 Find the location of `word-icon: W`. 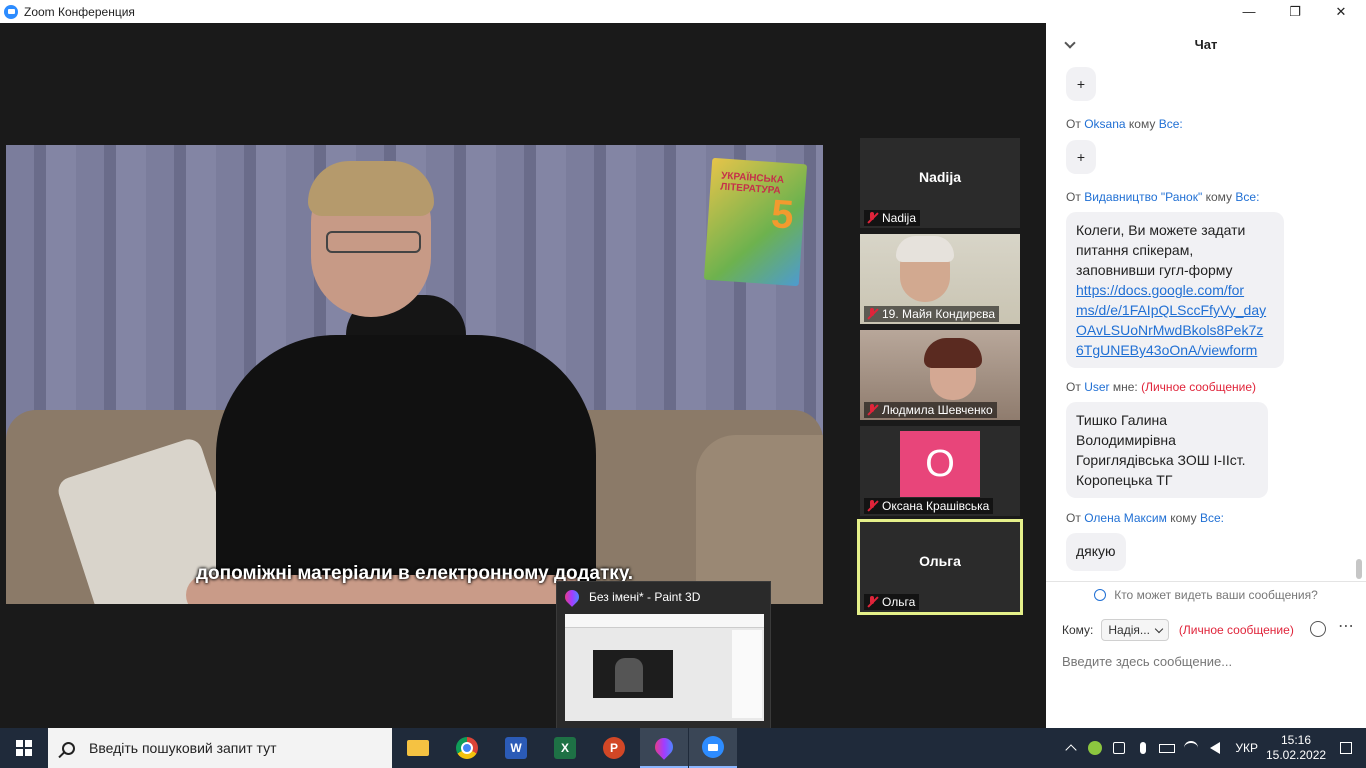

word-icon: W is located at coordinates (516, 748).